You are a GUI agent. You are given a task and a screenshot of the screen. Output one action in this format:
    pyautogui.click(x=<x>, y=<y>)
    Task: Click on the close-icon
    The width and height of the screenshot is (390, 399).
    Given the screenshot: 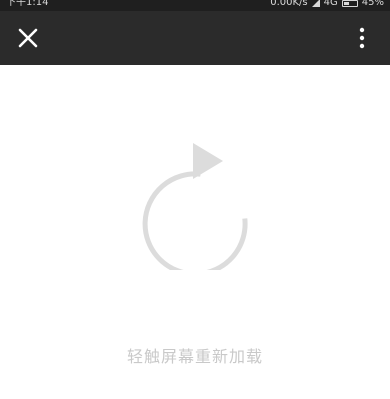 What is the action you would take?
    pyautogui.click(x=28, y=38)
    